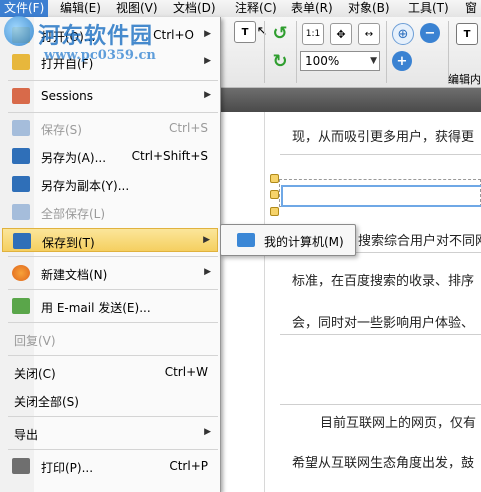 The height and width of the screenshot is (492, 481). What do you see at coordinates (383, 463) in the screenshot?
I see `doc-line-6: 希望从互联网生态角度出发，鼓` at bounding box center [383, 463].